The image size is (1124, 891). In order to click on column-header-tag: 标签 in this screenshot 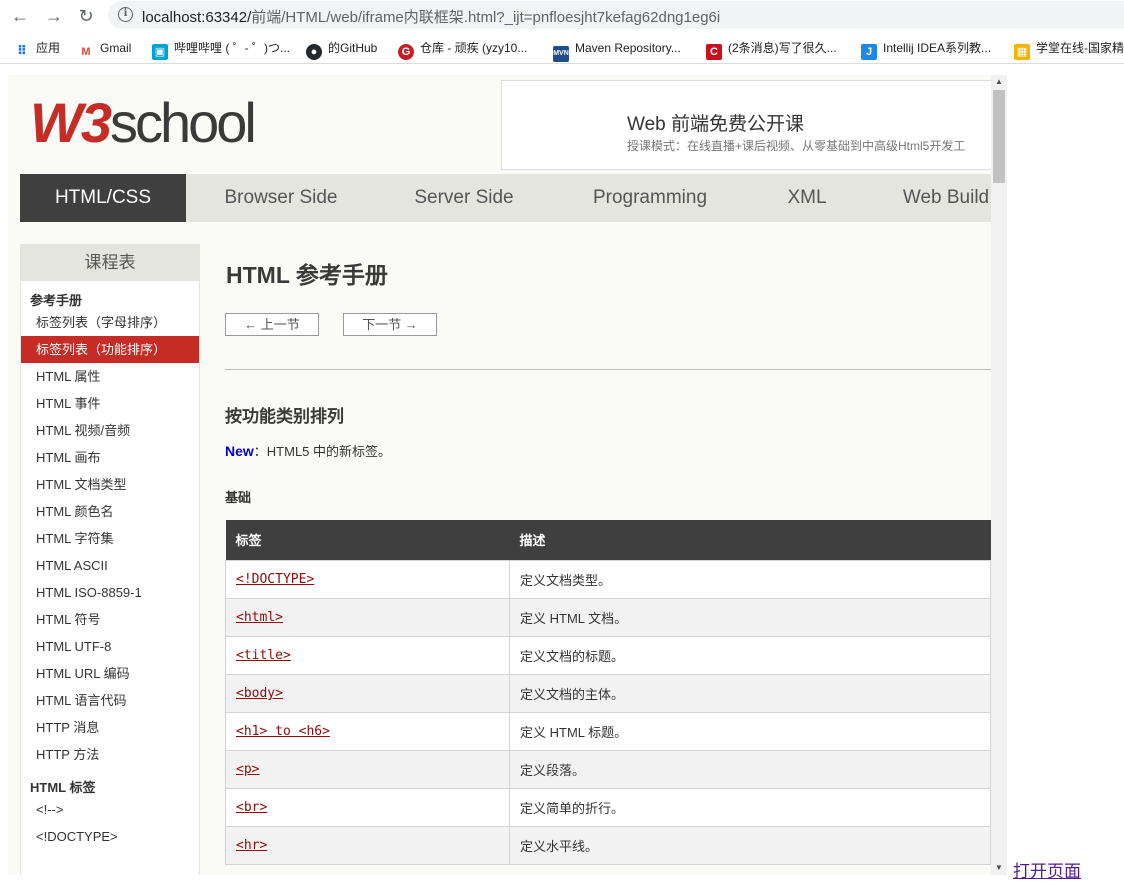, I will do `click(367, 540)`.